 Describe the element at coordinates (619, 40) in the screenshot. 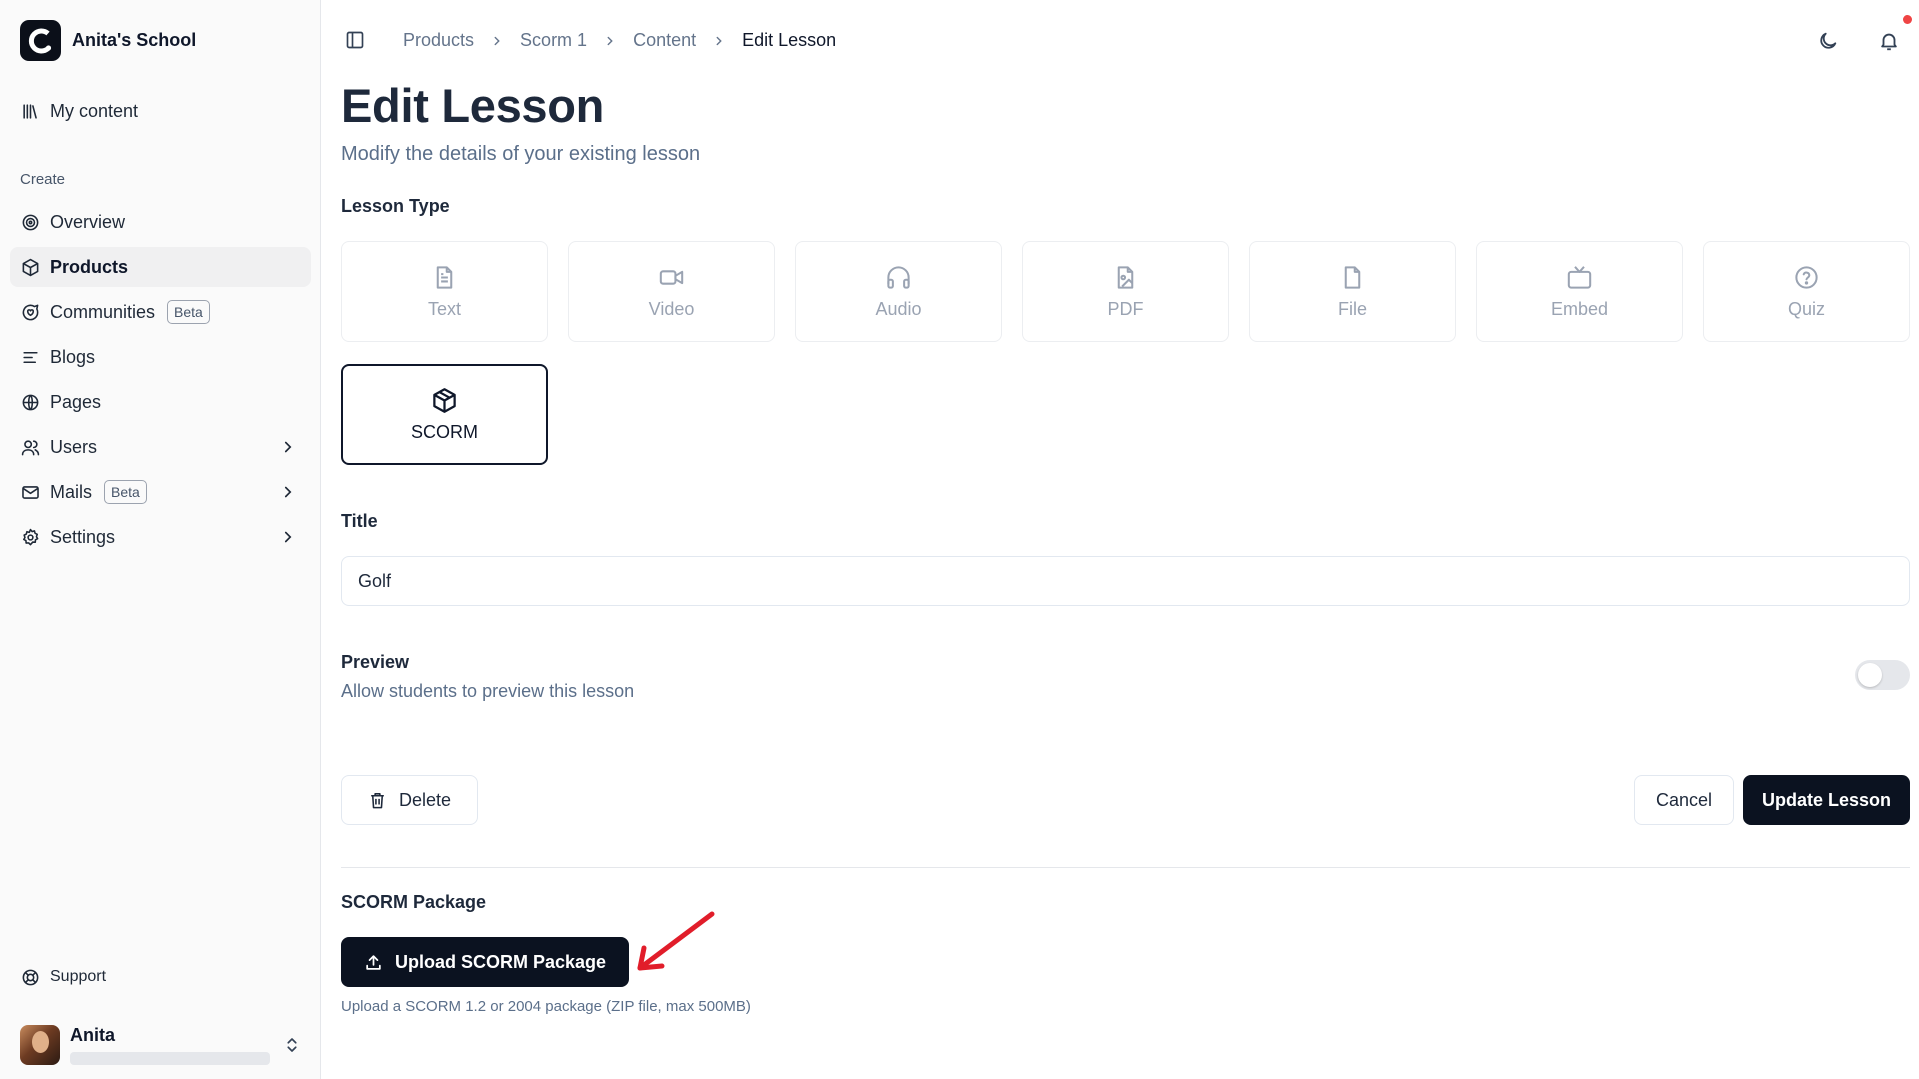

I see `breadcrumb: Products Scorm 1 Content Edit Lesson` at that location.